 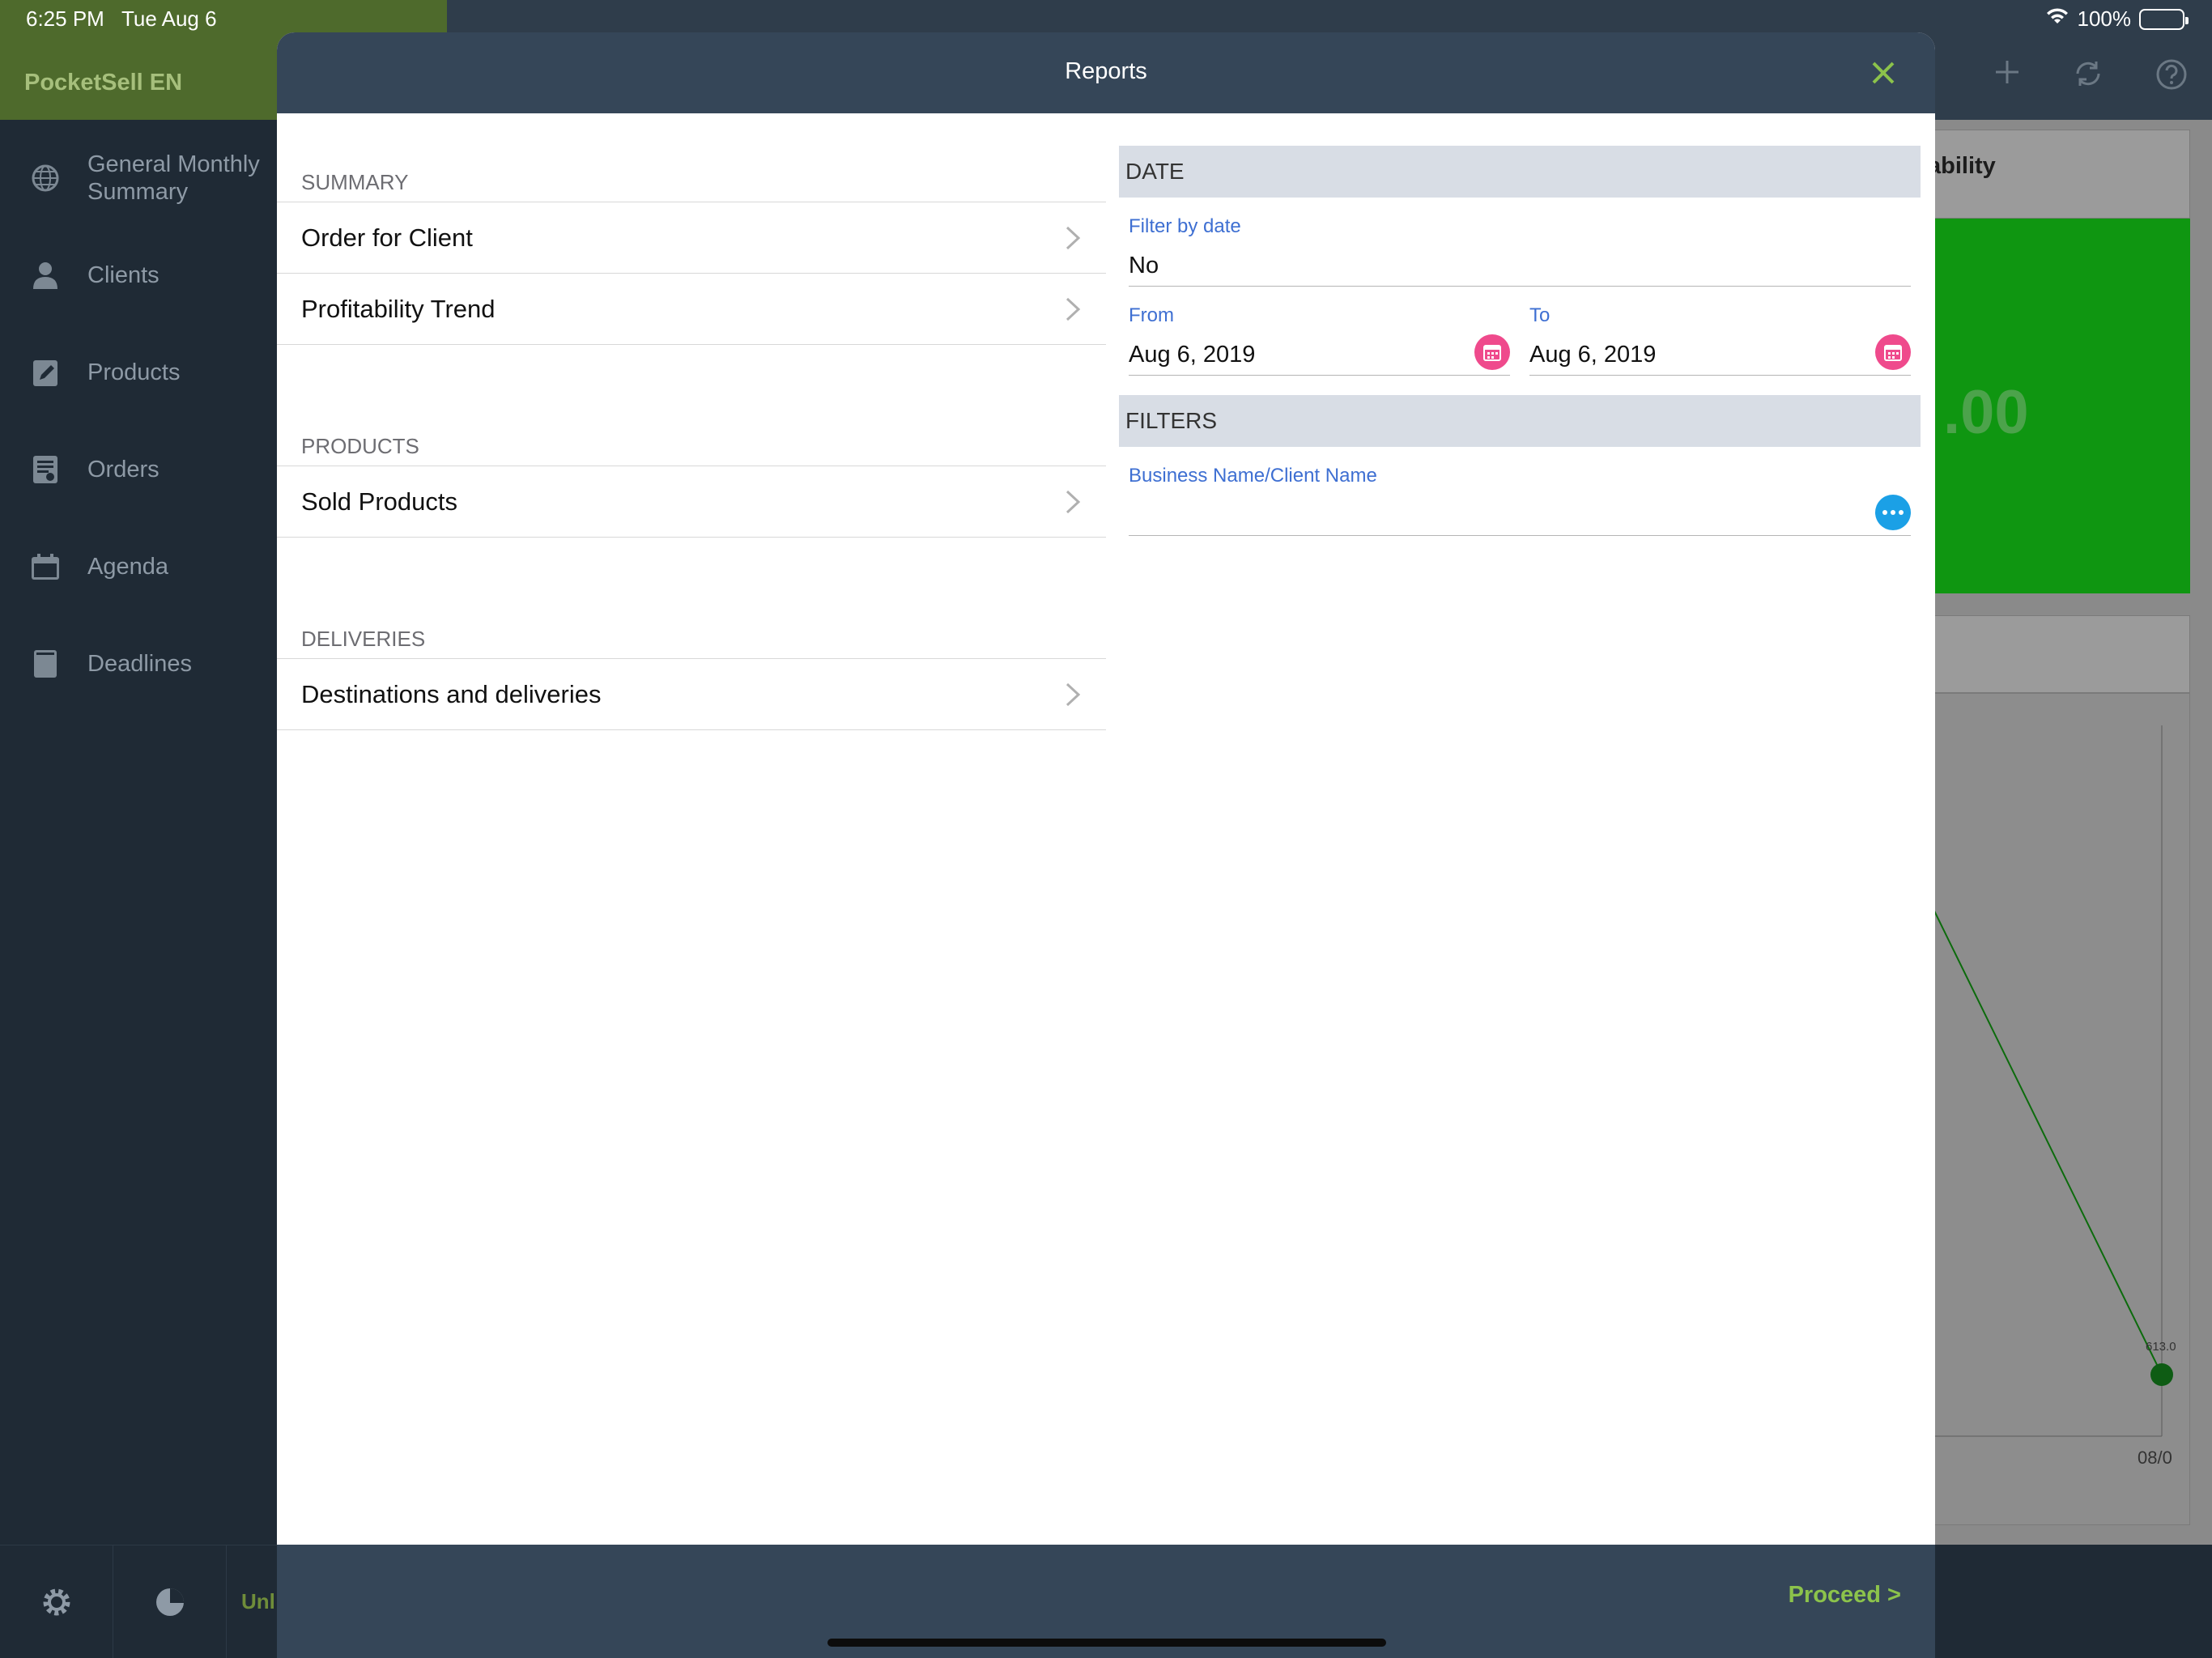 What do you see at coordinates (127, 567) in the screenshot?
I see `sidebar-item-label: Agenda` at bounding box center [127, 567].